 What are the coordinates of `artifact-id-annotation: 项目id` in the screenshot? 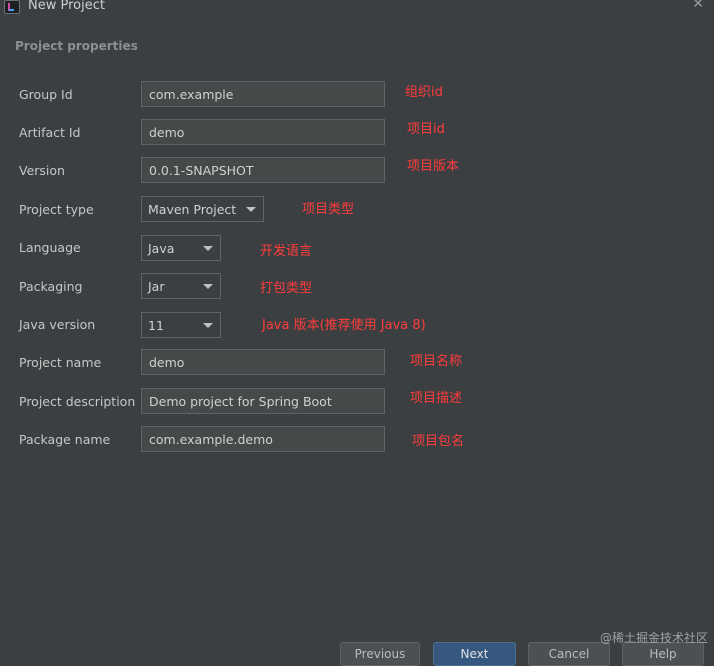 It's located at (426, 129).